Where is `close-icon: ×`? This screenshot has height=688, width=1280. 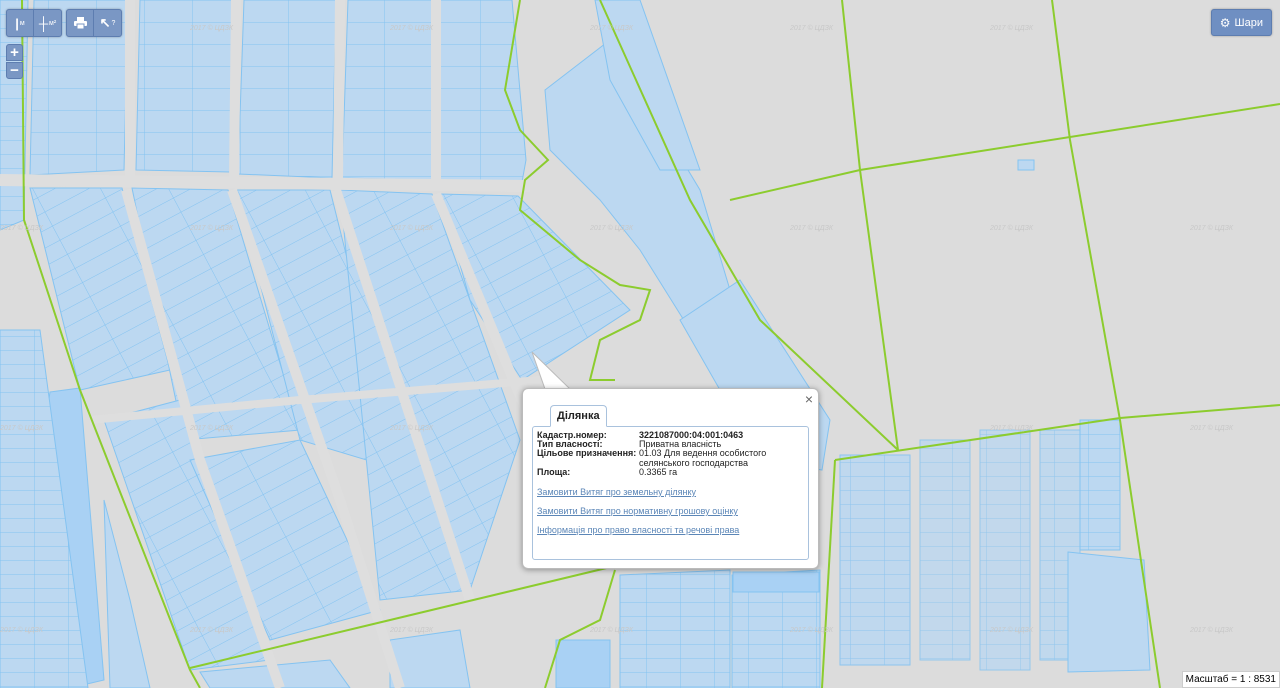
close-icon: × is located at coordinates (809, 399).